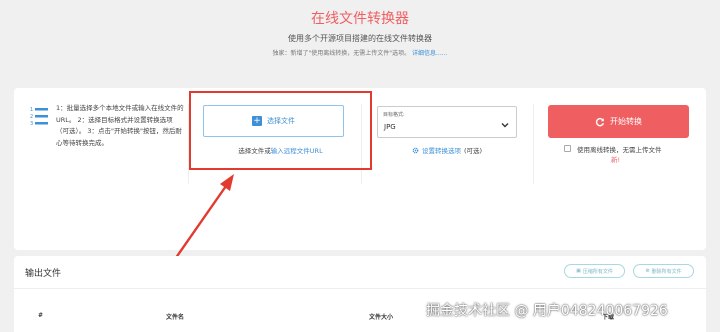  What do you see at coordinates (616, 160) in the screenshot?
I see `new-badge: 新!` at bounding box center [616, 160].